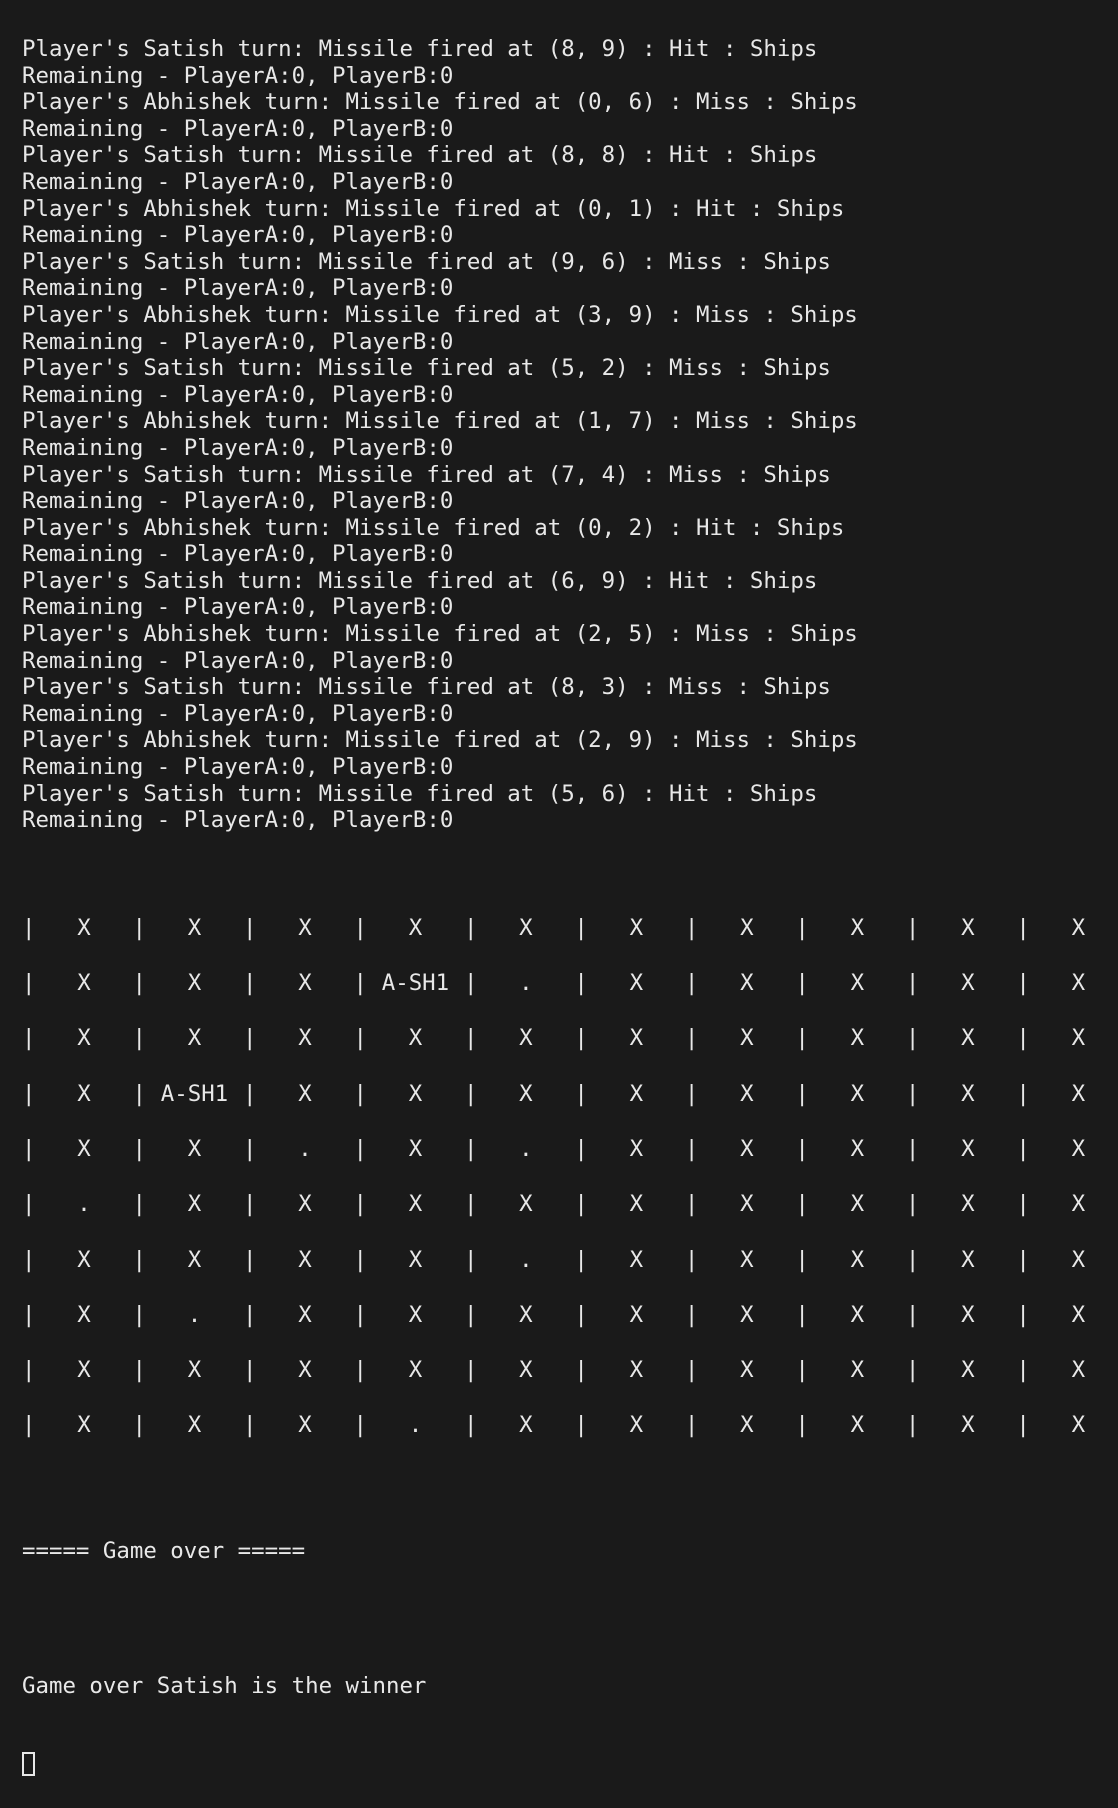  I want to click on terminal-cursor, so click(28, 1763).